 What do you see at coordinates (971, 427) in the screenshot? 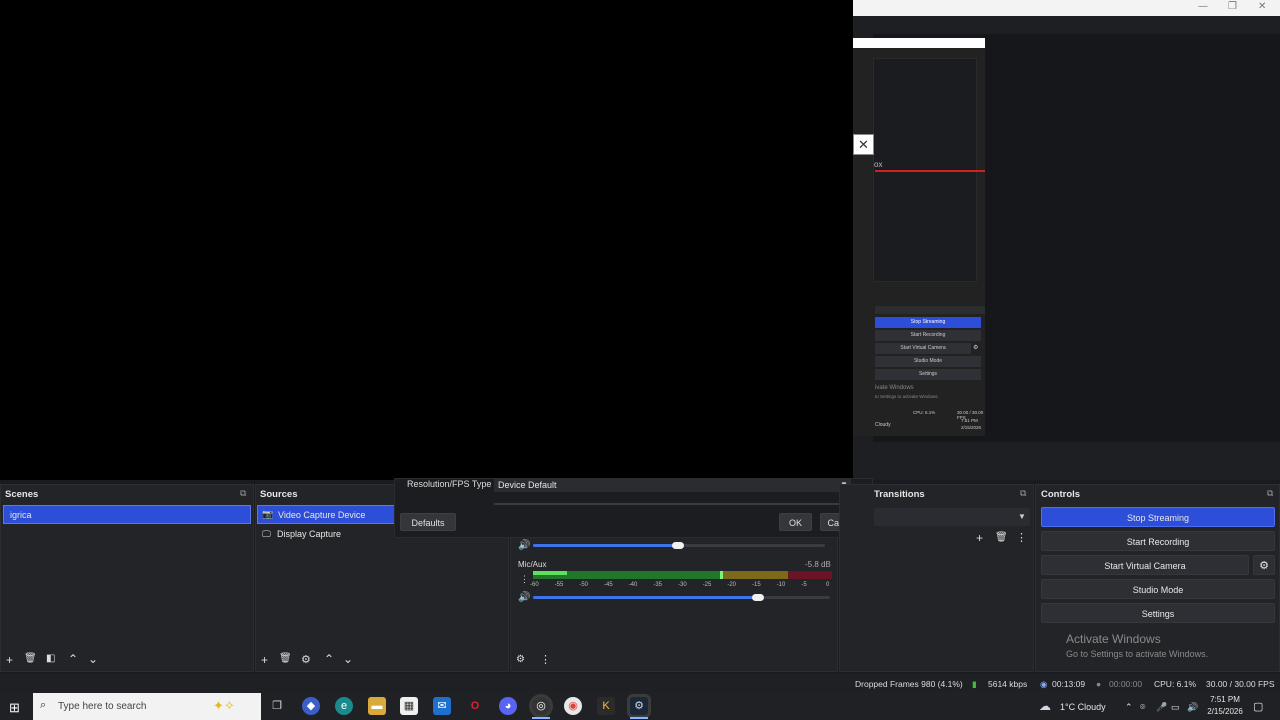
I see `mini-date: 2/15/2026` at bounding box center [971, 427].